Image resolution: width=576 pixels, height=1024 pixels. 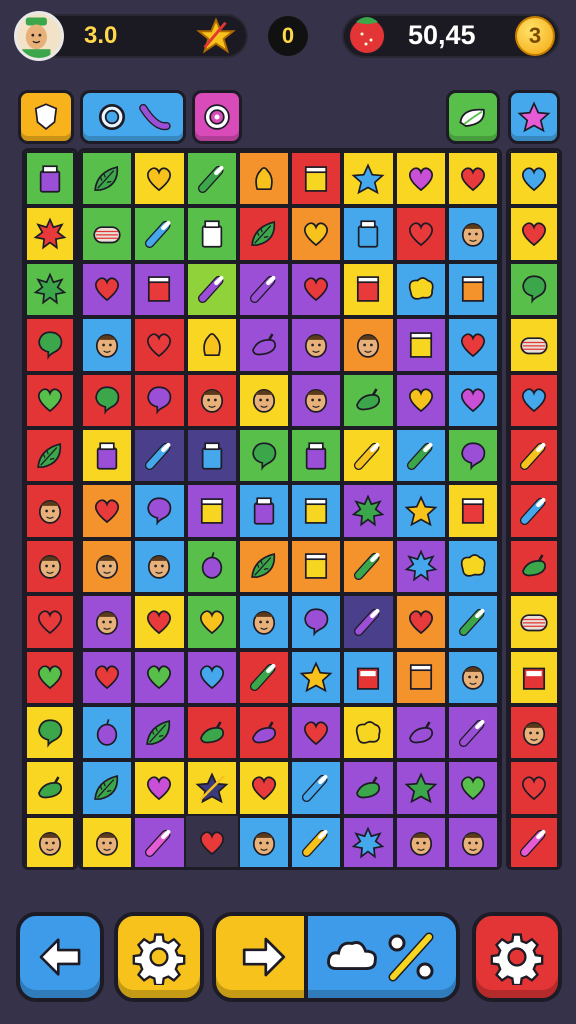 I want to click on shield-tool-button, so click(x=46, y=117).